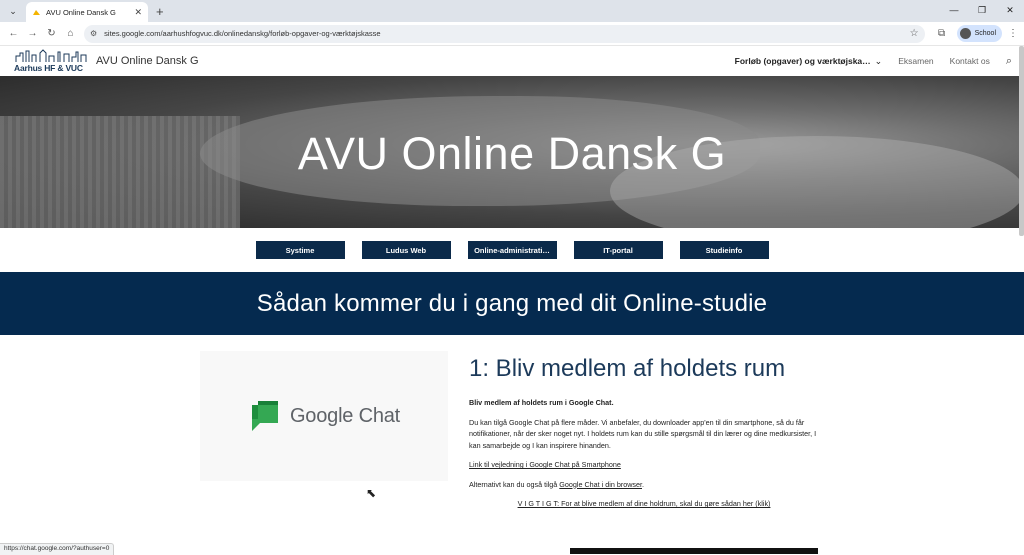 The height and width of the screenshot is (555, 1024). What do you see at coordinates (147, 61) in the screenshot?
I see `site-name: AVU Online Dansk G` at bounding box center [147, 61].